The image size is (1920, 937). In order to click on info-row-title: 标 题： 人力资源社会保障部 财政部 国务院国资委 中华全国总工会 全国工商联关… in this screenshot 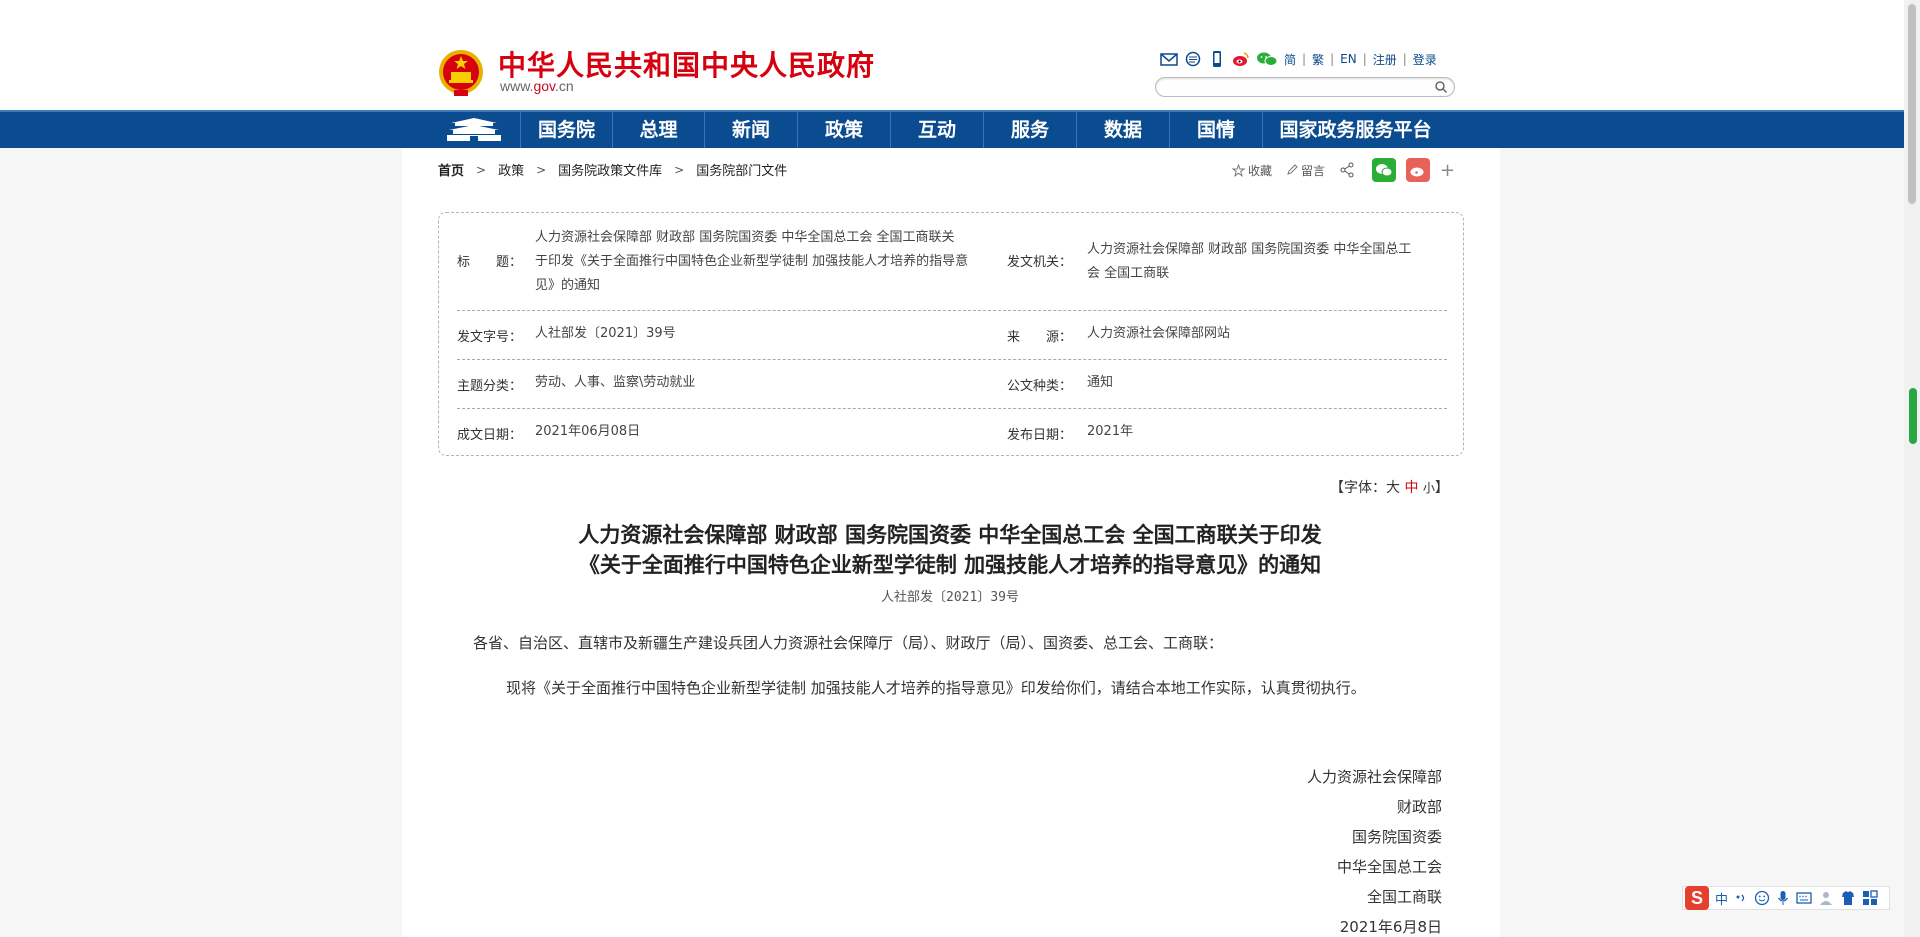, I will do `click(952, 262)`.